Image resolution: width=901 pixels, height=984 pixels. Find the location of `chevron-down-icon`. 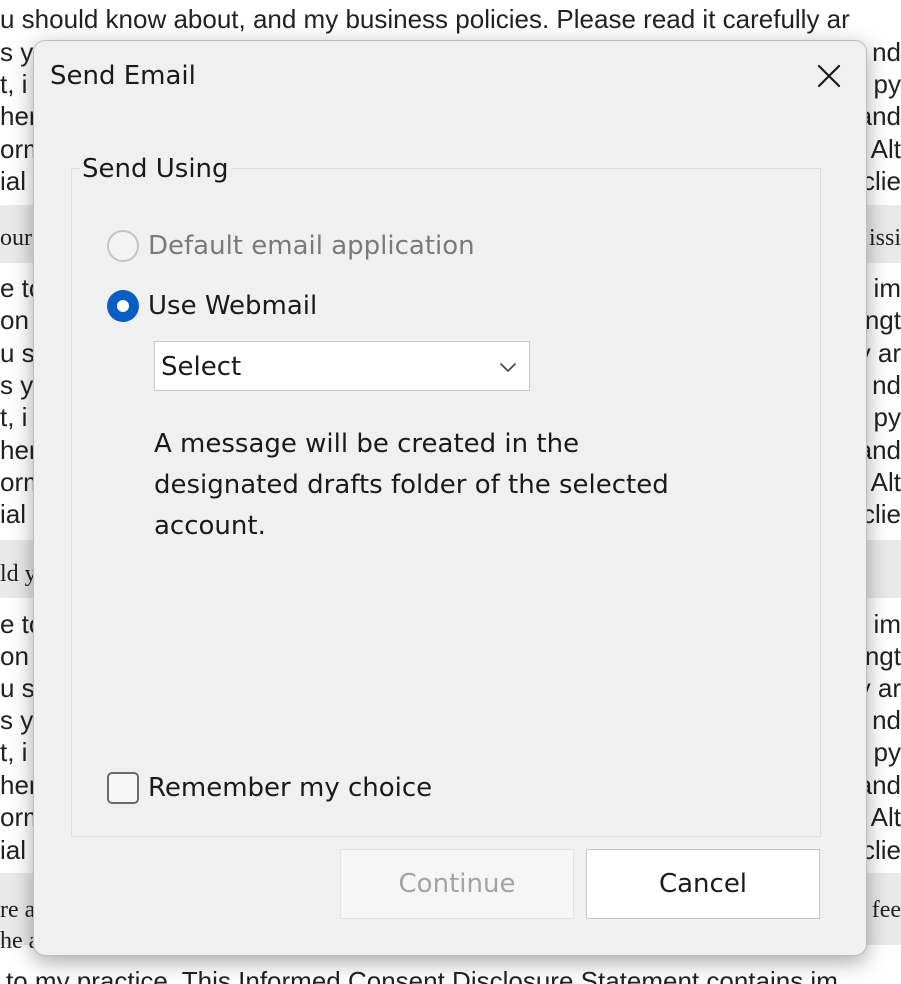

chevron-down-icon is located at coordinates (508, 367).